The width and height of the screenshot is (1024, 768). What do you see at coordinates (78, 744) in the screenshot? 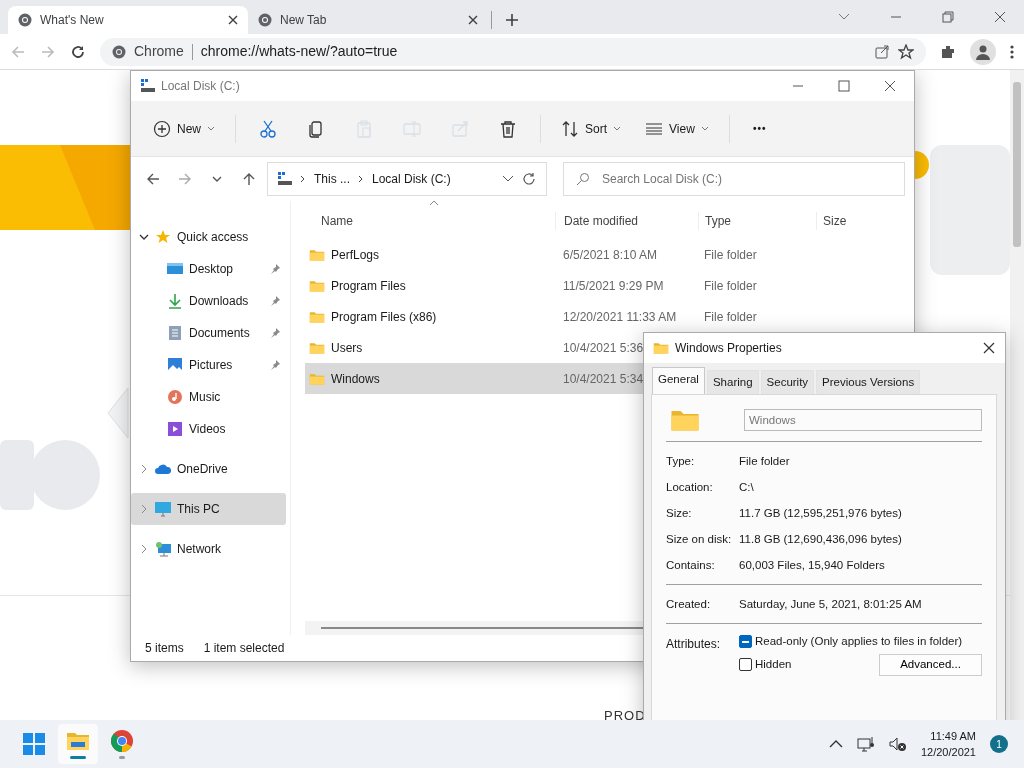
I see `taskbar-button` at bounding box center [78, 744].